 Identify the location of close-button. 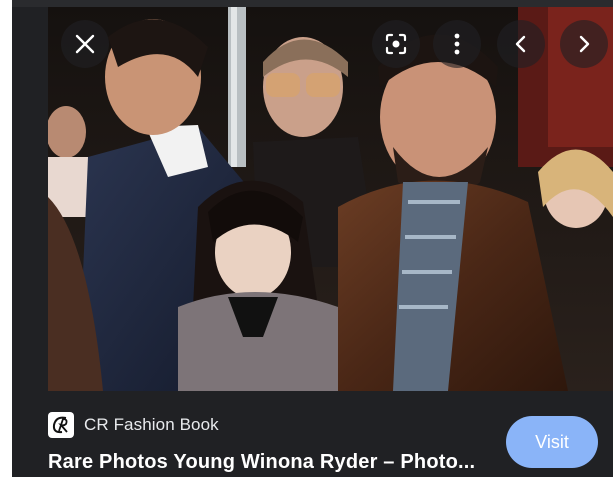
(85, 44).